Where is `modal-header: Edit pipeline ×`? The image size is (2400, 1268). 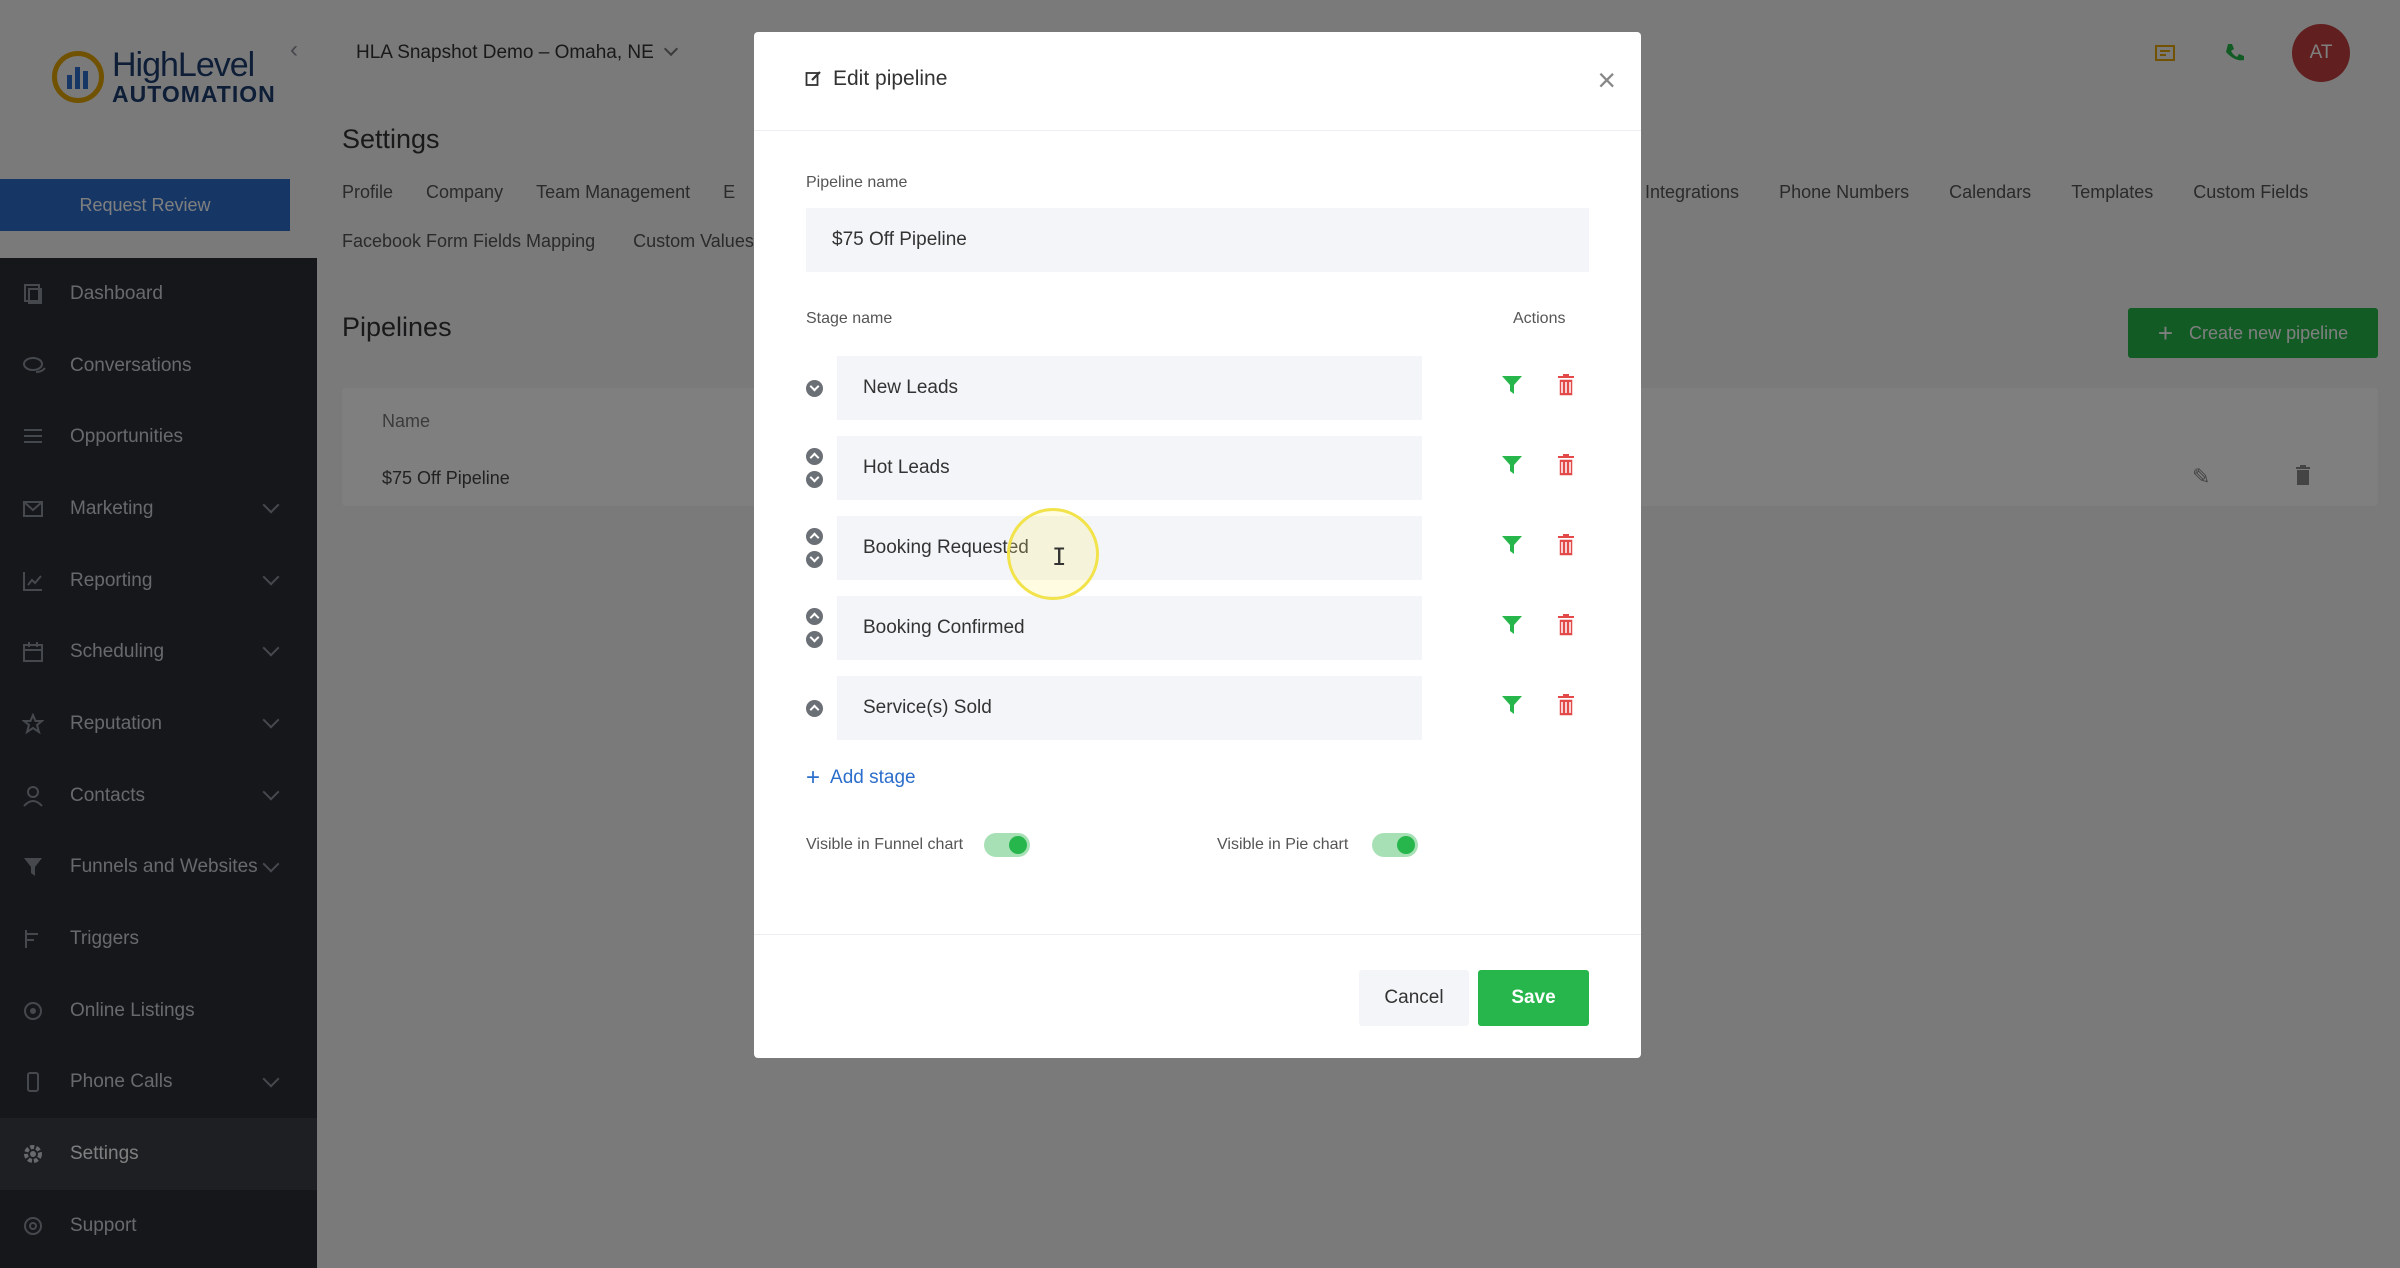 modal-header: Edit pipeline × is located at coordinates (1197, 81).